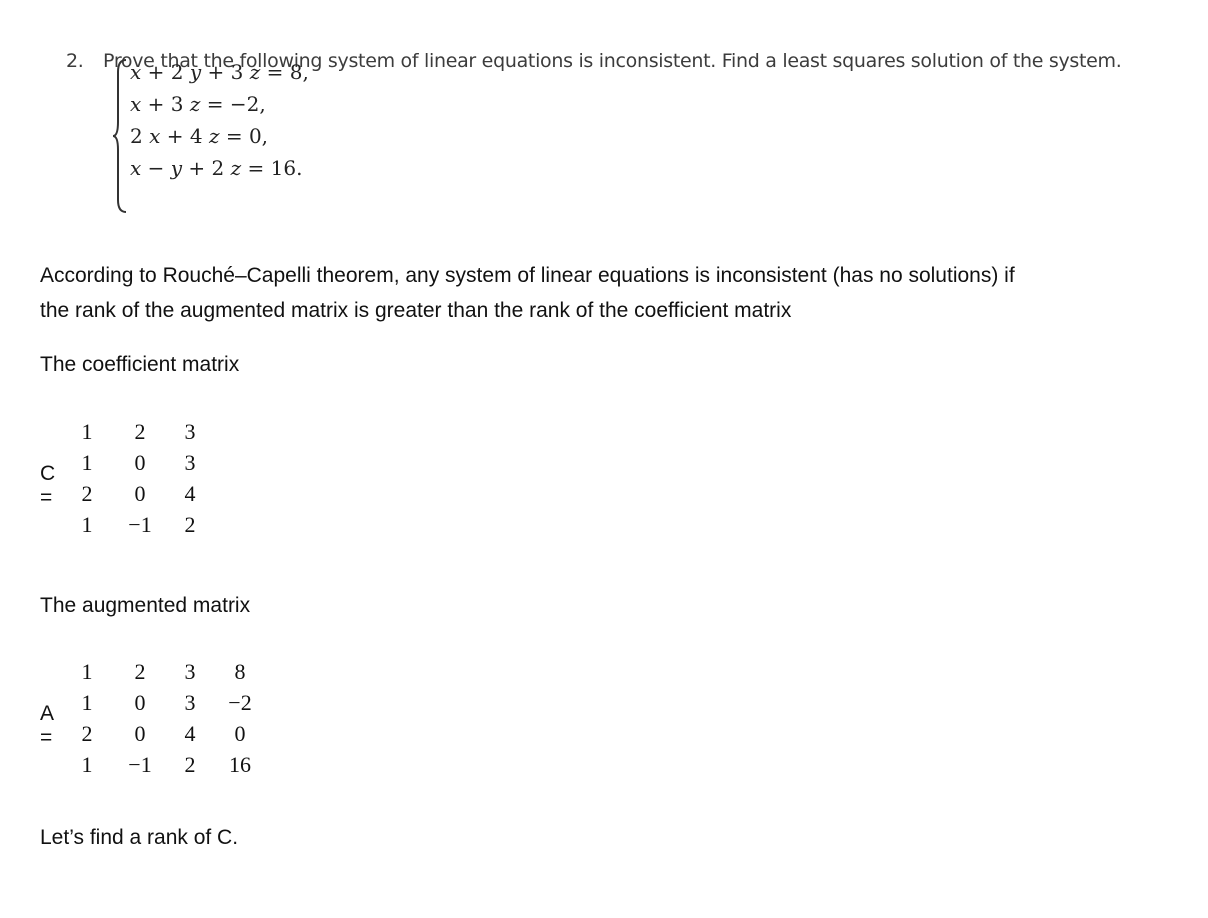 This screenshot has width=1208, height=918. I want to click on matrix-cell: 8, so click(240, 671).